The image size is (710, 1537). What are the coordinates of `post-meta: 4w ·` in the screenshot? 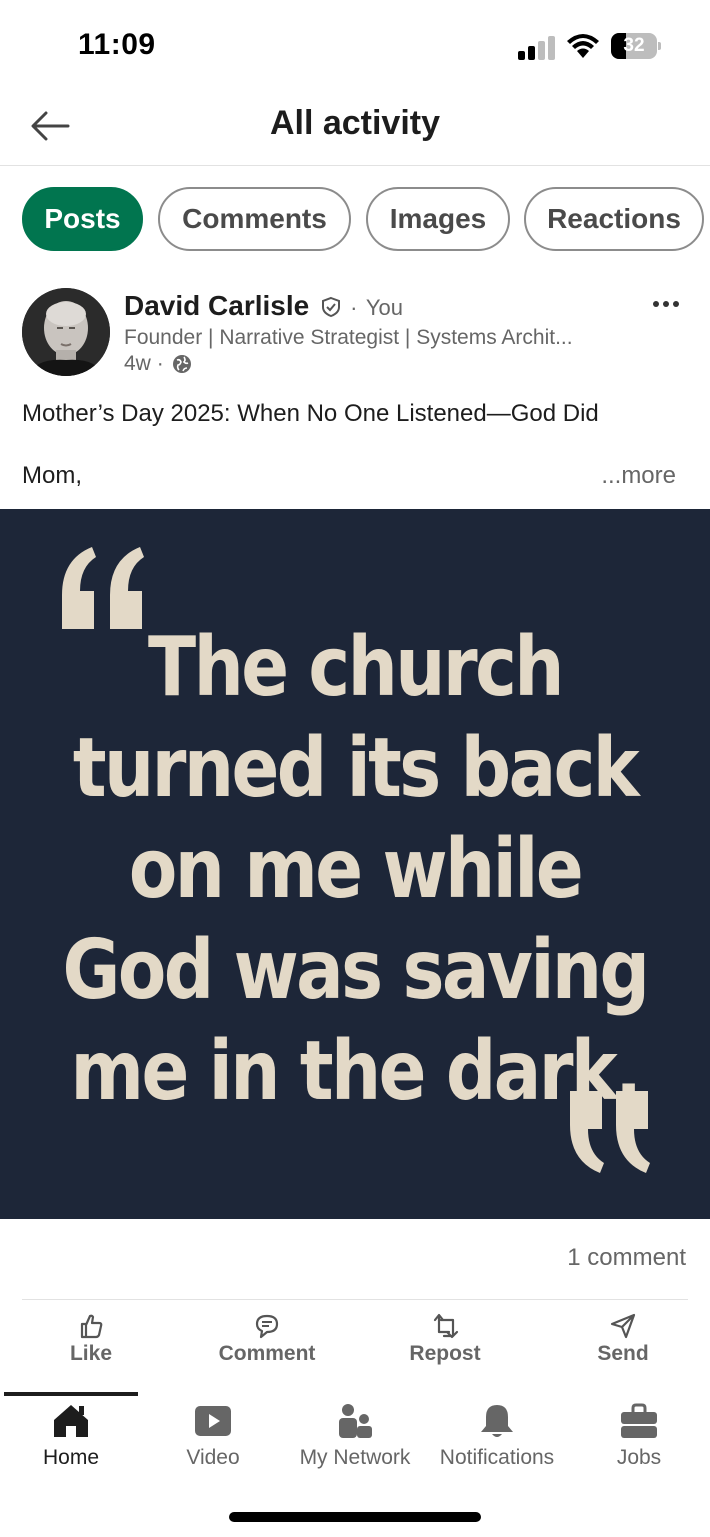 It's located at (158, 364).